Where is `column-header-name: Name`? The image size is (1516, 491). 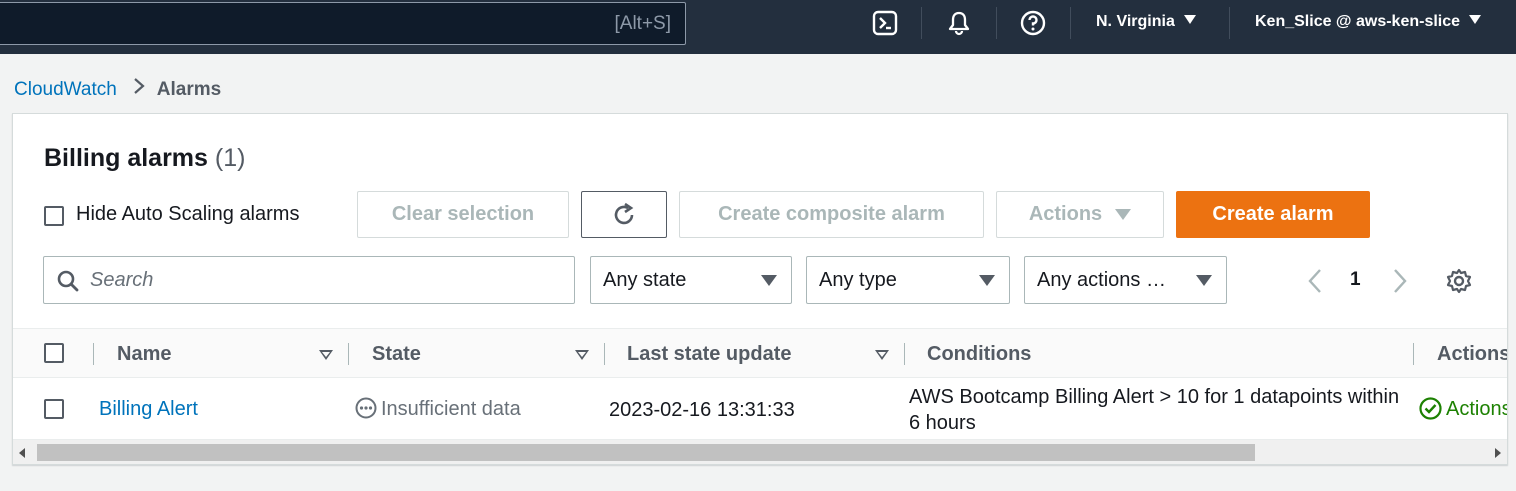
column-header-name: Name is located at coordinates (144, 354).